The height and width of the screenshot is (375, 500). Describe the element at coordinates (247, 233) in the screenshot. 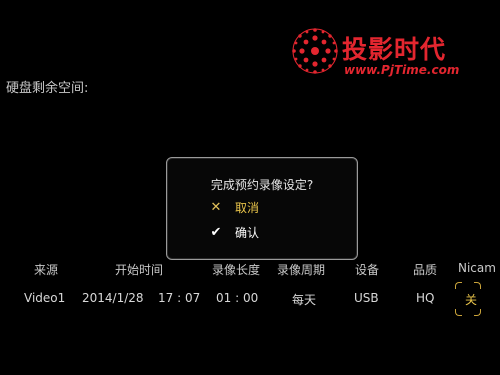

I see `confirm-option-label: 确认` at that location.